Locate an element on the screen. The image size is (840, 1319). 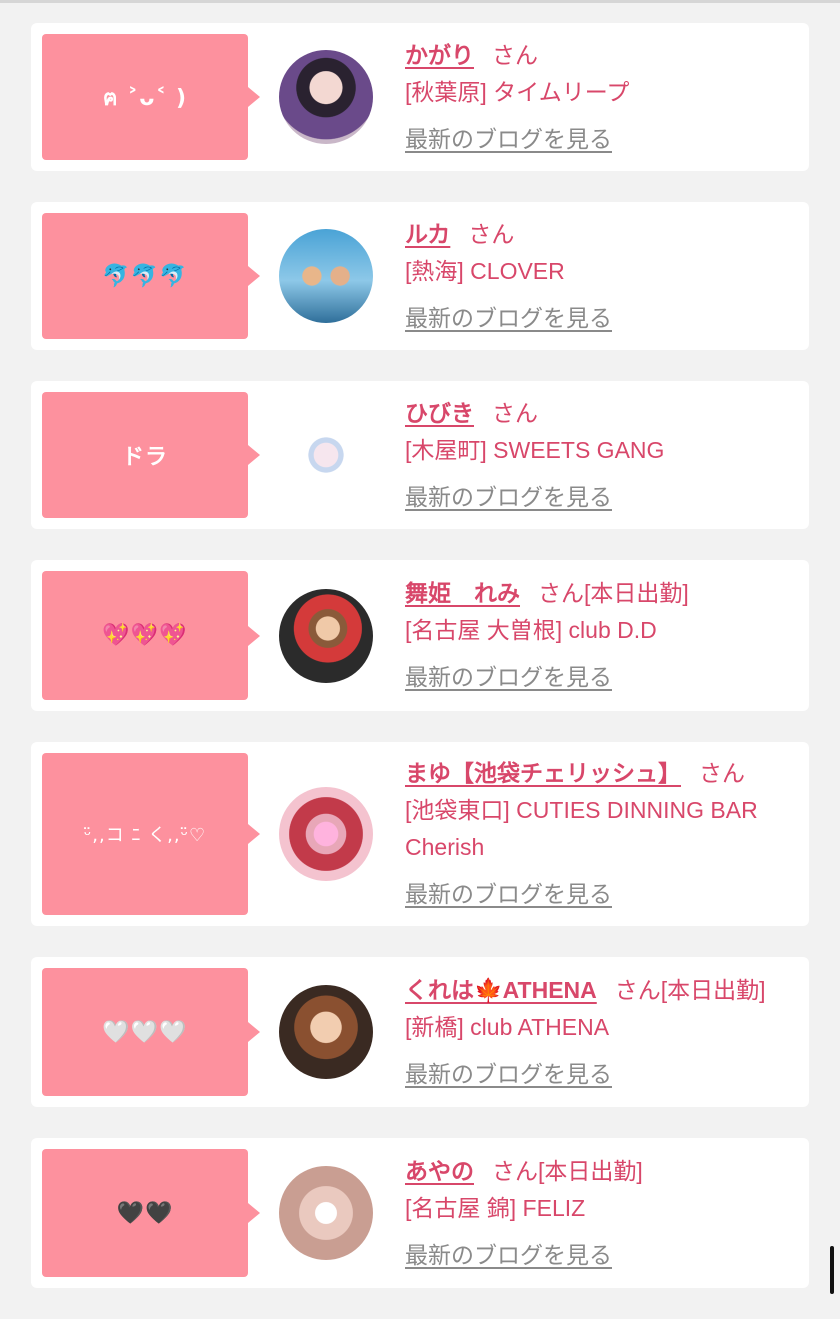
list-item: 🐬🐬🐬 ルカ さん [熱海] CLOVER 最新のブログを見る is located at coordinates (420, 276).